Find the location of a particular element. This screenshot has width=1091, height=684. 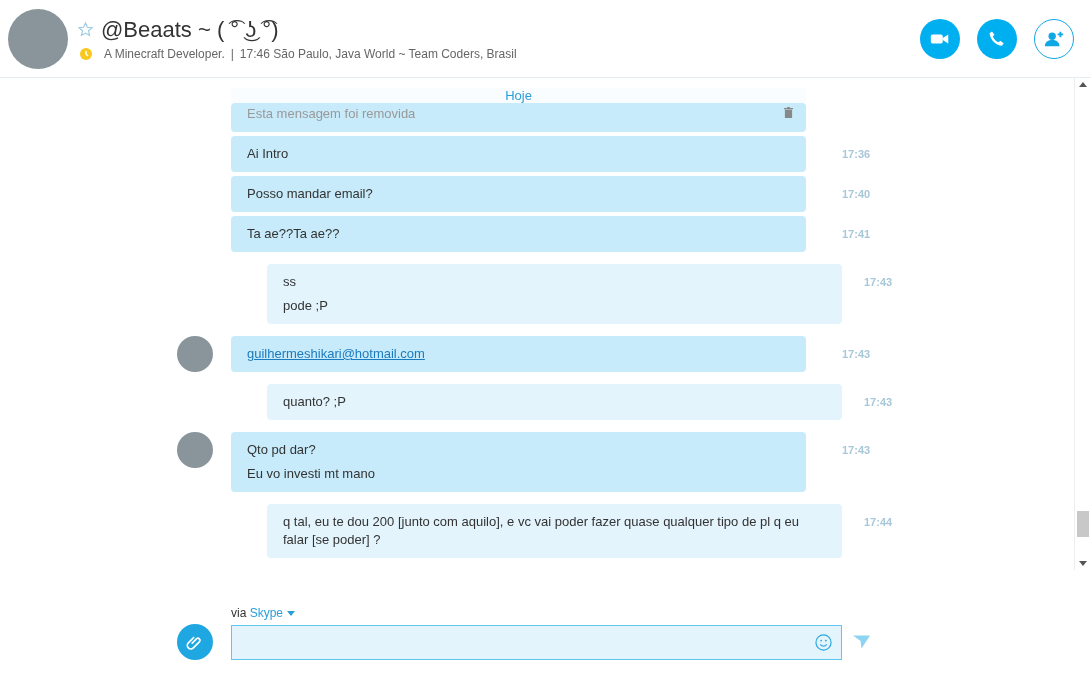

contact-name: @Beaats ~ ( ͡° ͜ʖ ͡°) is located at coordinates (190, 29).